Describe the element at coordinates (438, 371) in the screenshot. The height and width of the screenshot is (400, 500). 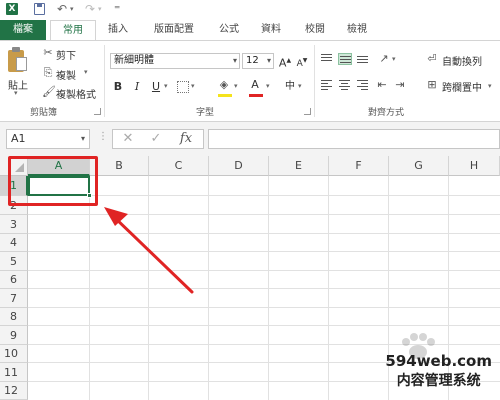
I see `site-watermark: 594web.com 内容管理系统` at that location.